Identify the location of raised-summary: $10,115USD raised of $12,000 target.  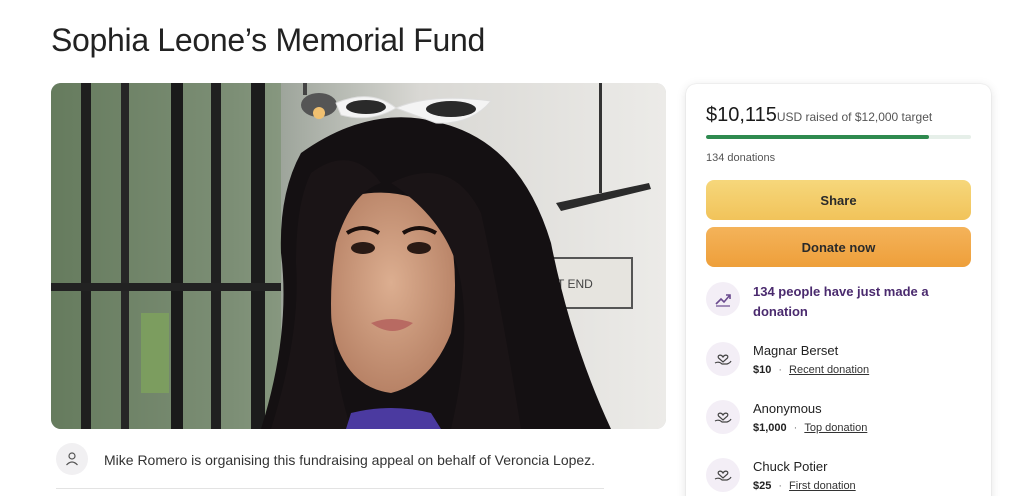
(819, 115).